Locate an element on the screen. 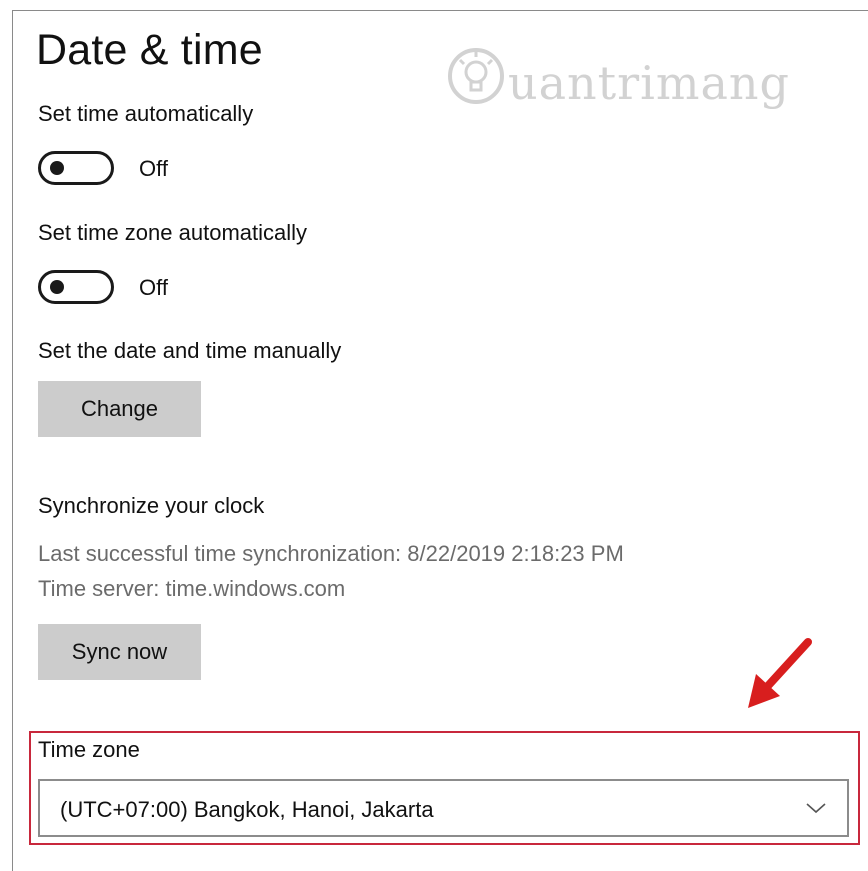 The height and width of the screenshot is (871, 868). set-time-auto-label: Set time automatically is located at coordinates (146, 113).